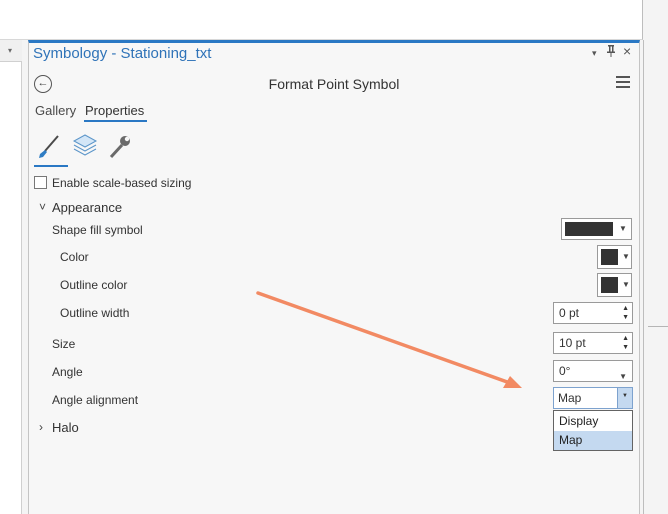  Describe the element at coordinates (51, 166) in the screenshot. I see `brush-tab-underline` at that location.